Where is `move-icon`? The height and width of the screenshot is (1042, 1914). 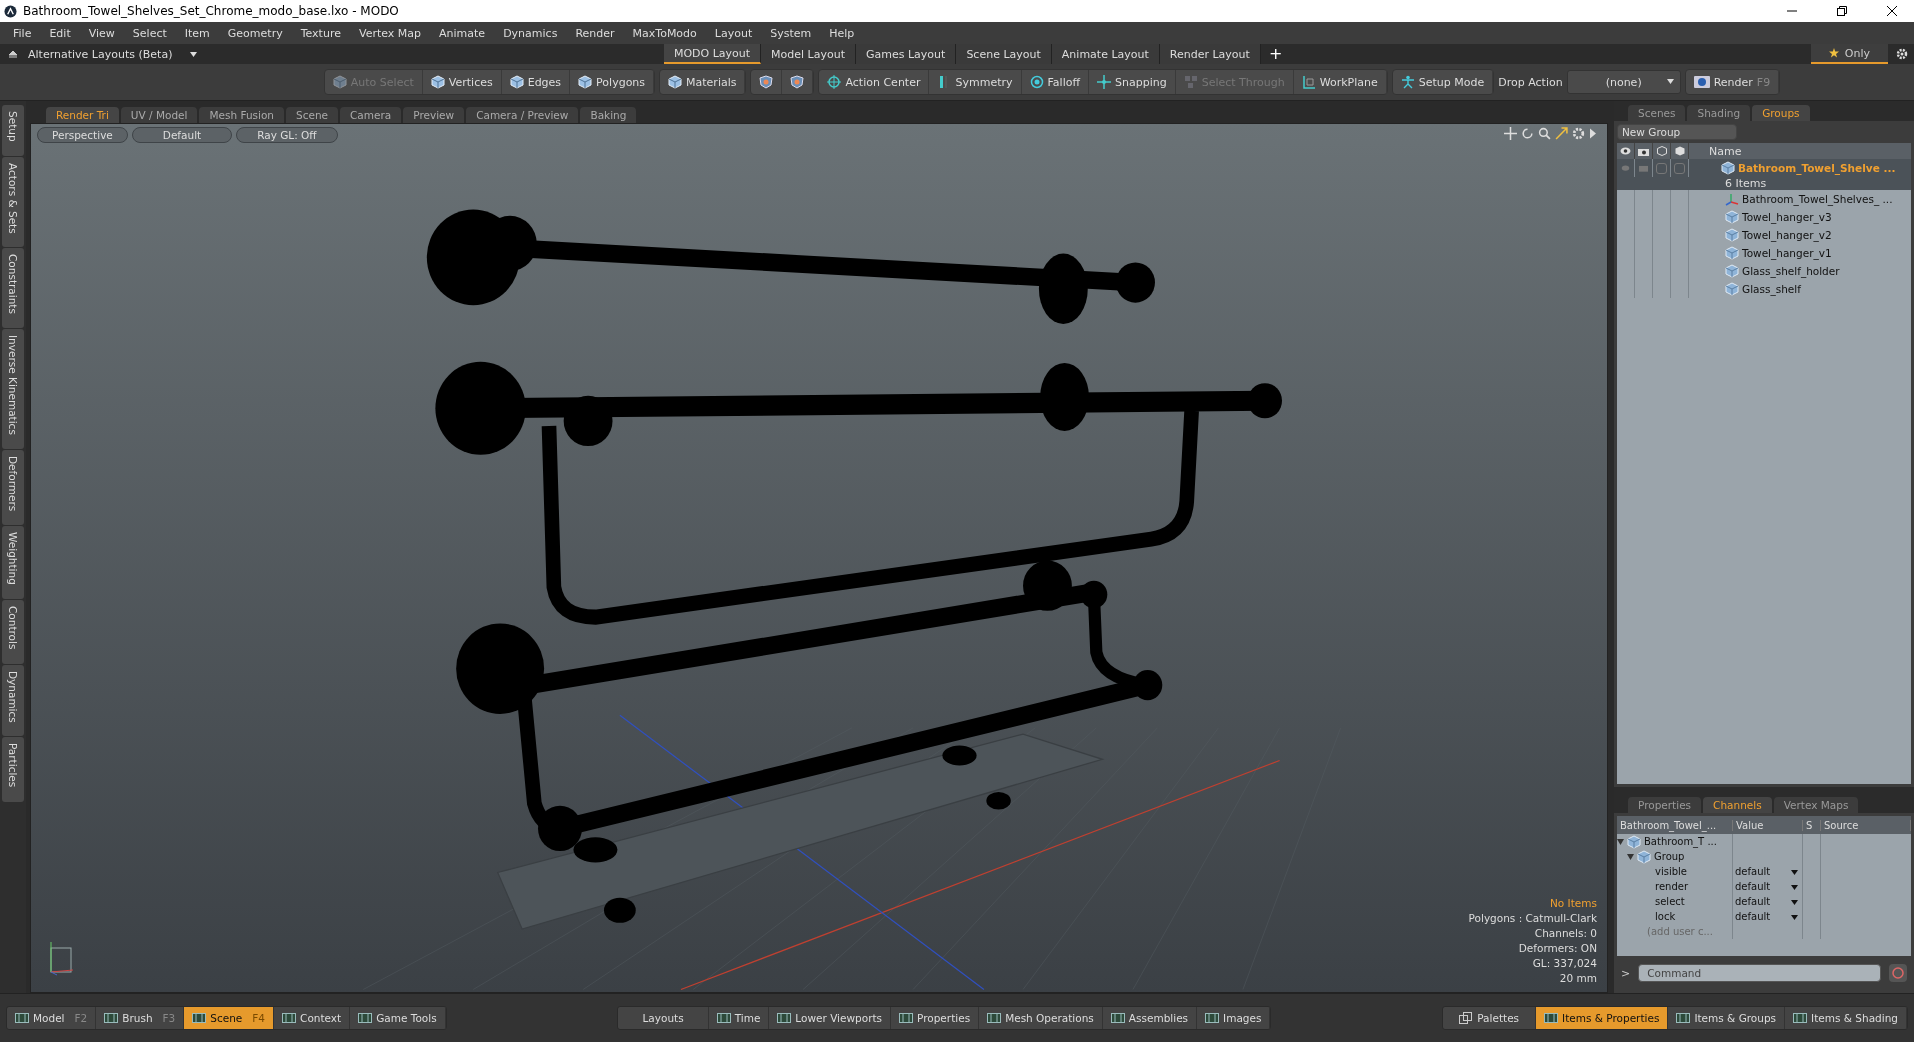 move-icon is located at coordinates (1510, 133).